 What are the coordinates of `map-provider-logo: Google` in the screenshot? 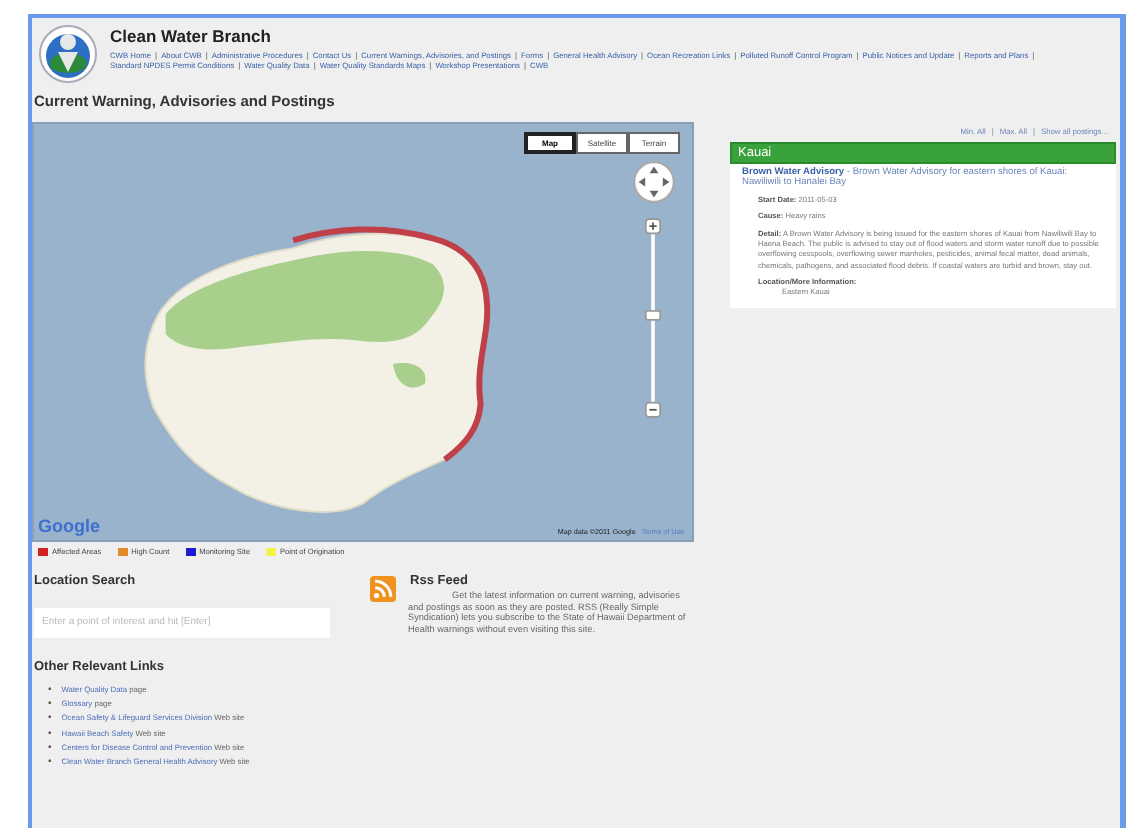 It's located at (69, 526).